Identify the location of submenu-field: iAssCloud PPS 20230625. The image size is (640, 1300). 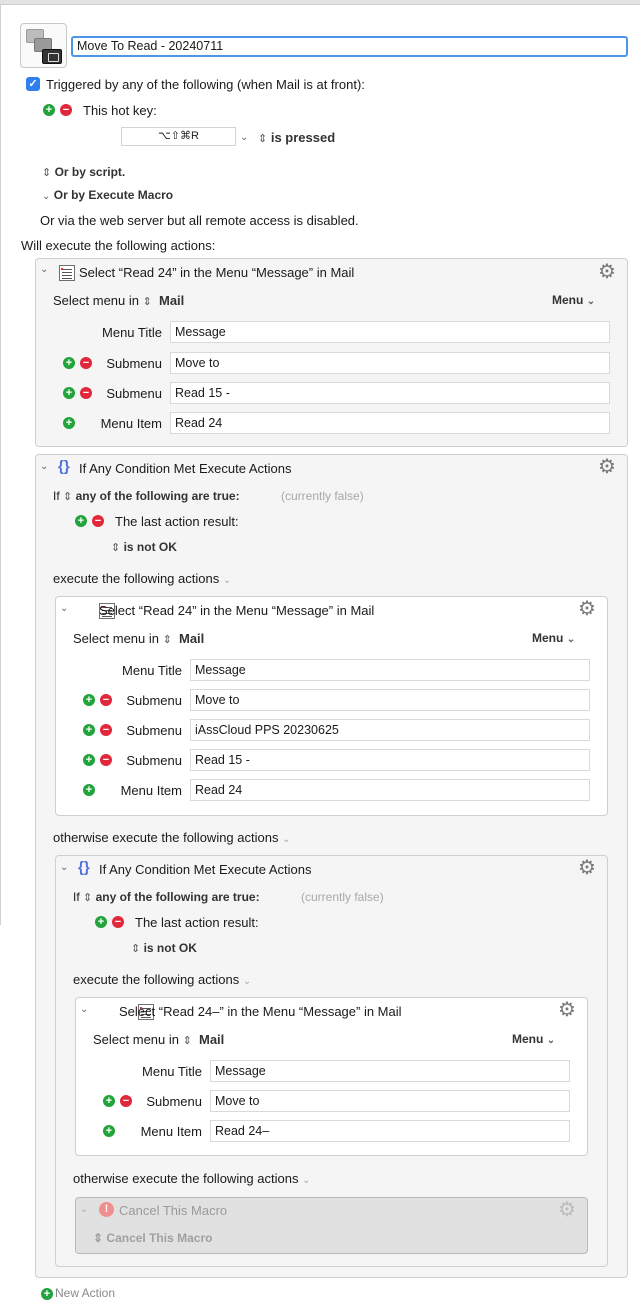
(390, 730).